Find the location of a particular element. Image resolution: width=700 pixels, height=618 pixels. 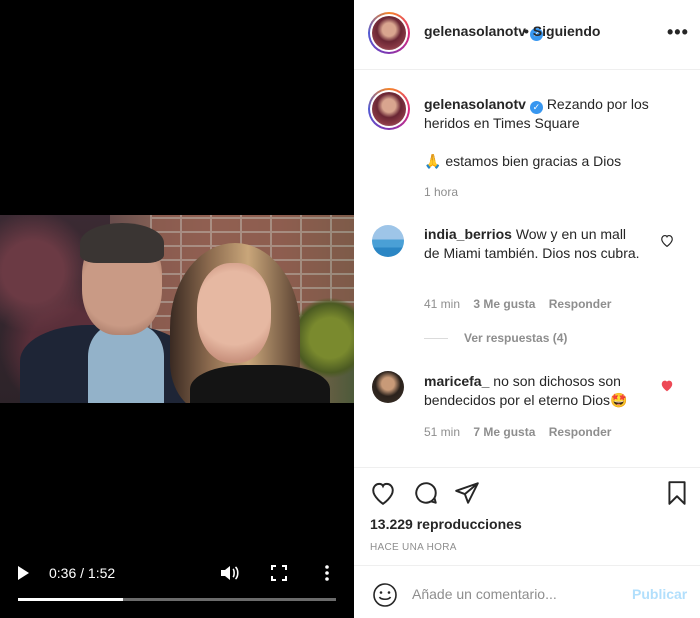

caption-avatar is located at coordinates (389, 109).